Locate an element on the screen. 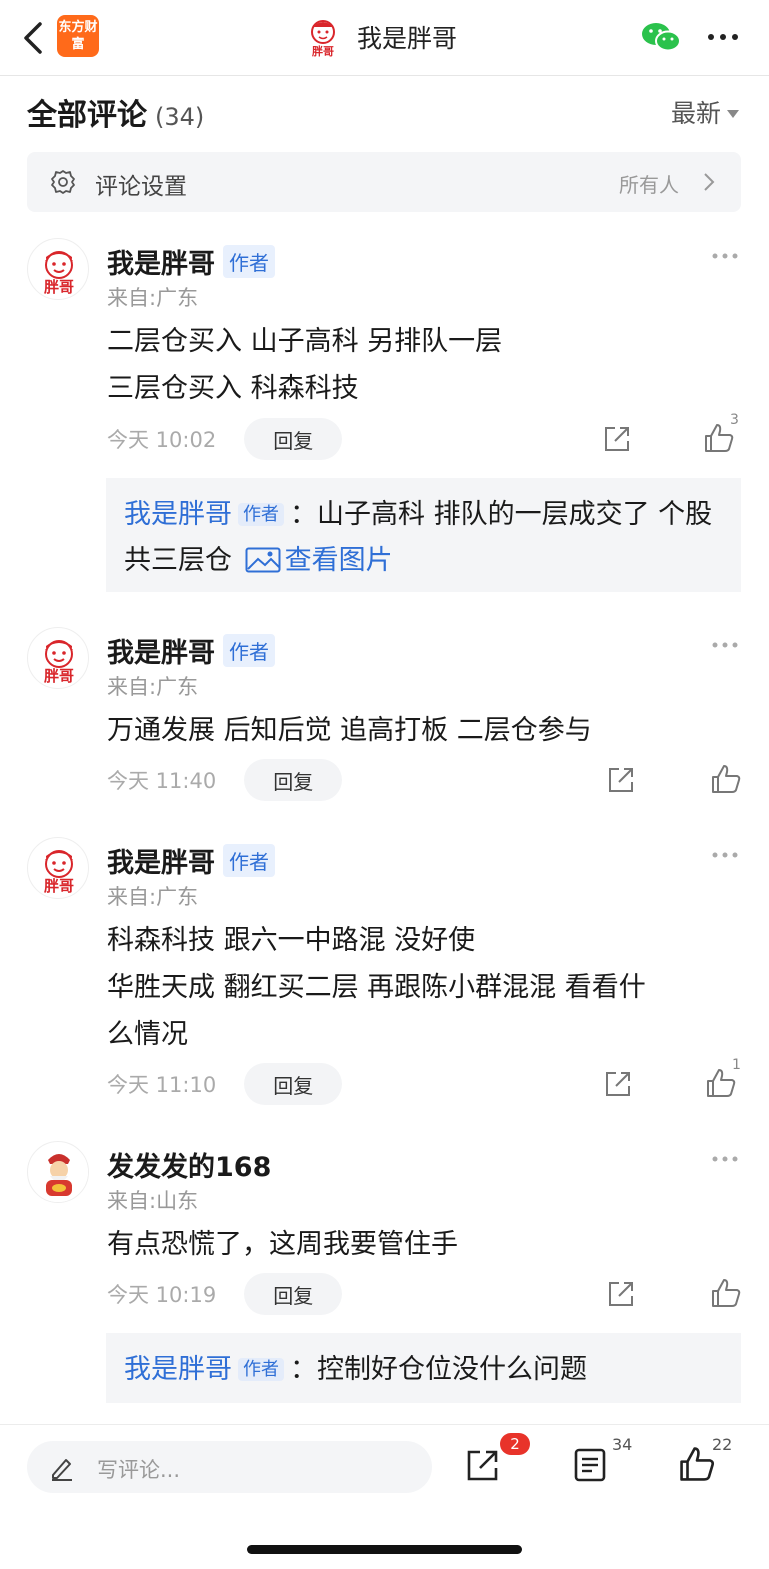  wechat-icon is located at coordinates (661, 37).